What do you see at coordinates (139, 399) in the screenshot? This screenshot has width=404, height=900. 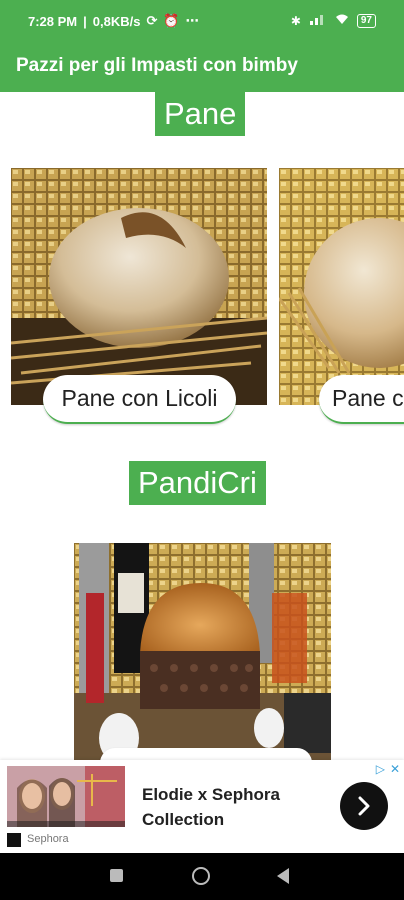 I see `recipe-title-pill: Pane con Licoli` at bounding box center [139, 399].